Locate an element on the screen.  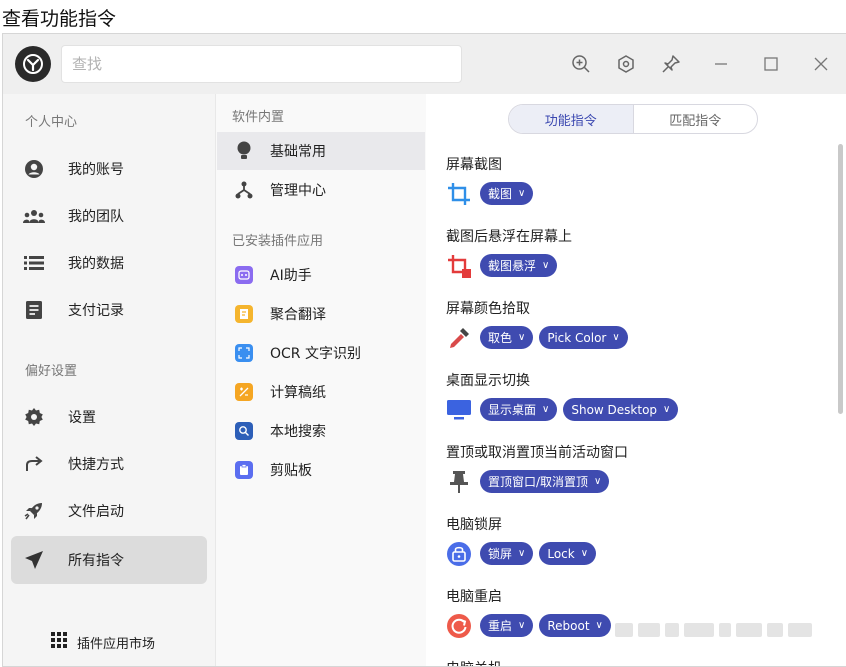
sidebar-item-account: 我的账号 is located at coordinates (109, 169).